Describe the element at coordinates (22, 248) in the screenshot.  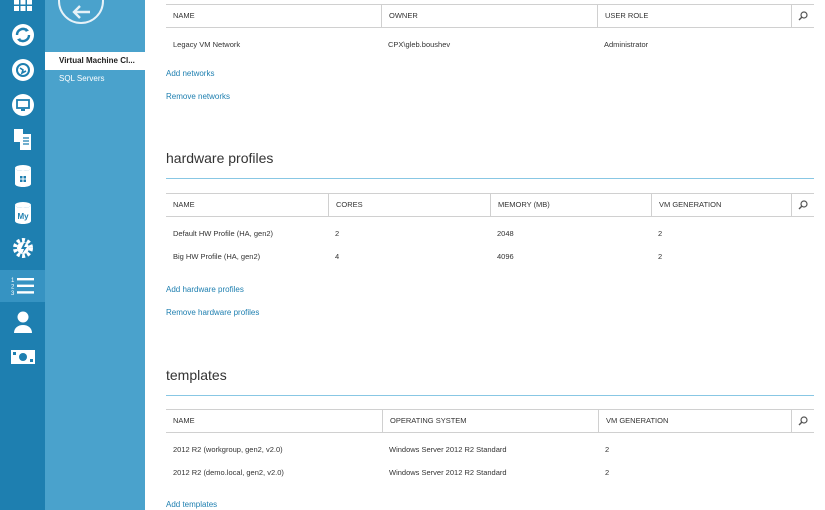
I see `automation-gear-icon` at that location.